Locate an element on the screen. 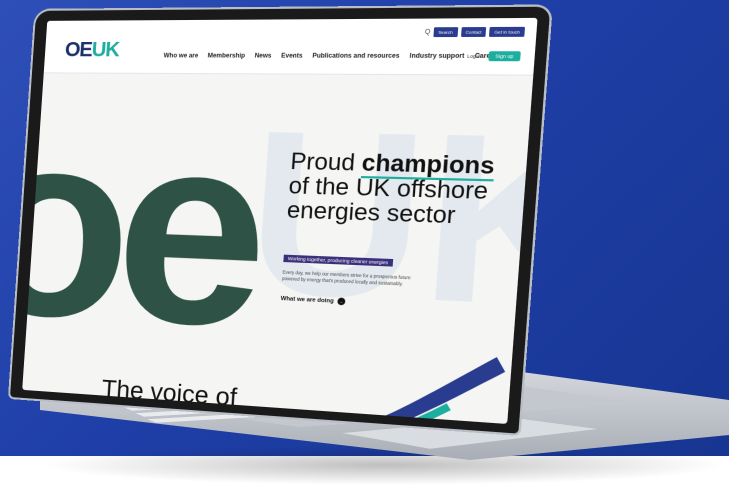 This screenshot has height=495, width=729. search-icon: Q is located at coordinates (428, 32).